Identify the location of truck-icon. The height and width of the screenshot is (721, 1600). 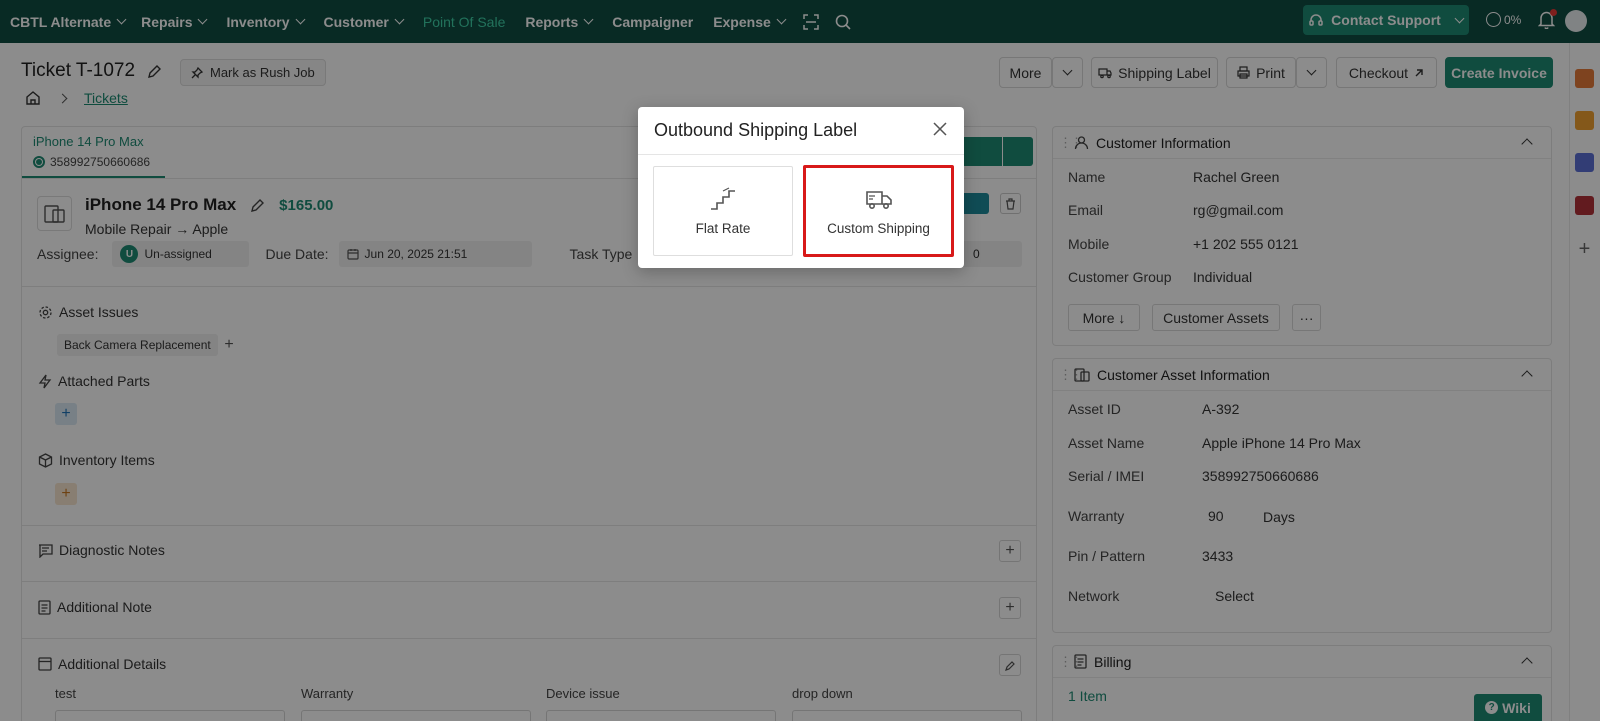
(878, 199).